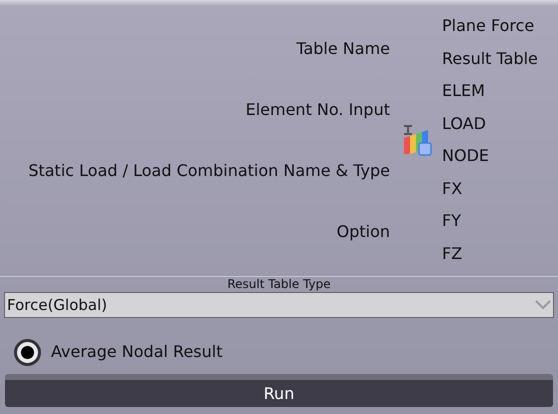 This screenshot has height=414, width=558. I want to click on field-label: Option, so click(363, 231).